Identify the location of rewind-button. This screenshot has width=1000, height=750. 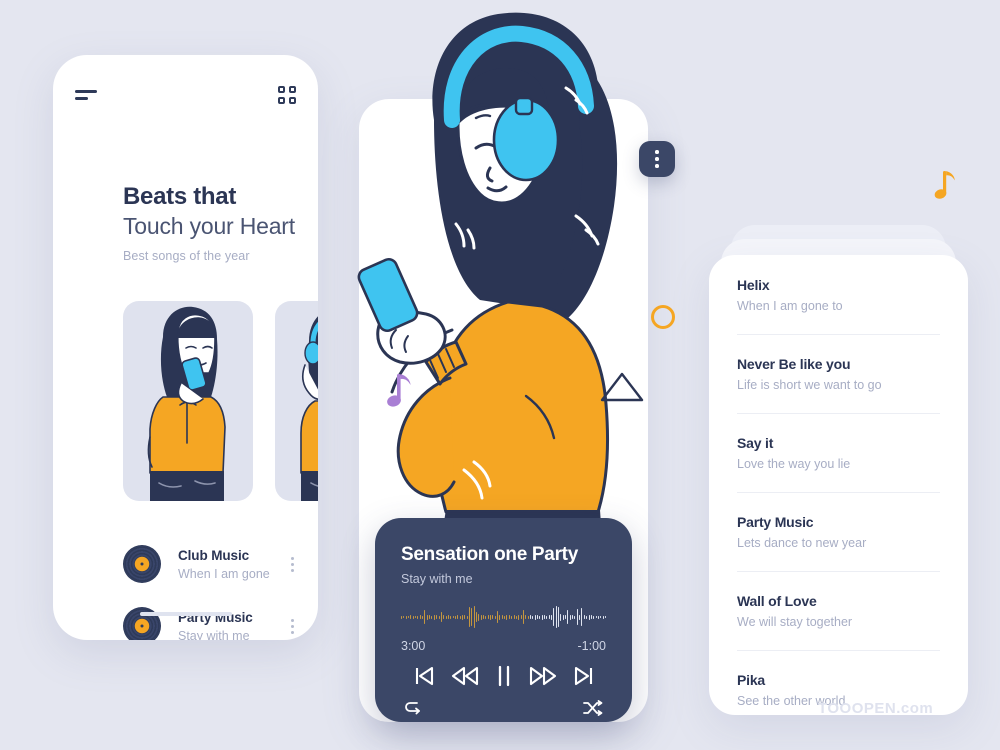
(465, 676).